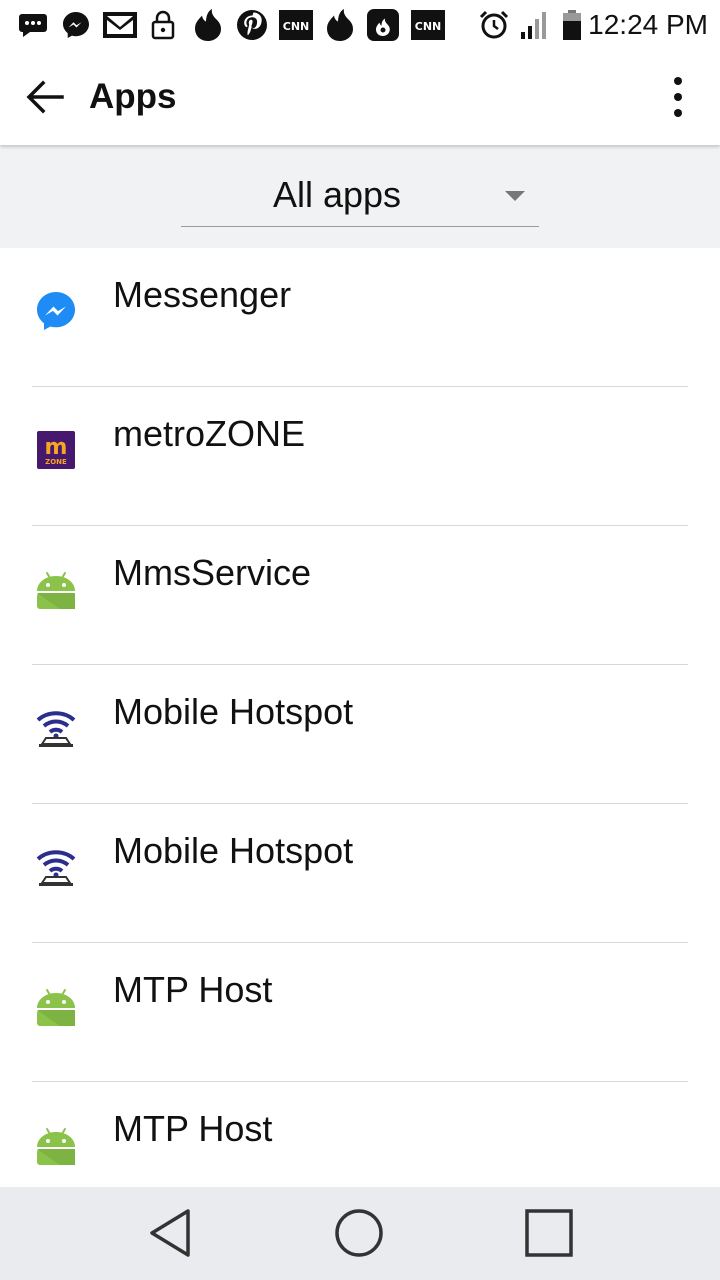 The width and height of the screenshot is (720, 1280). What do you see at coordinates (120, 25) in the screenshot?
I see `gmail-icon` at bounding box center [120, 25].